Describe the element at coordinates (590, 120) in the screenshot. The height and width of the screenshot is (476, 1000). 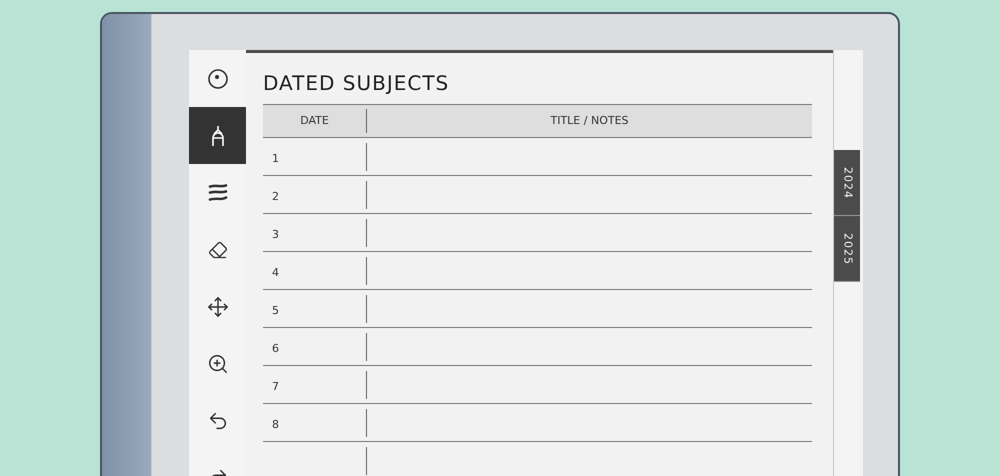
I see `column-header: TITLE / NOTES` at that location.